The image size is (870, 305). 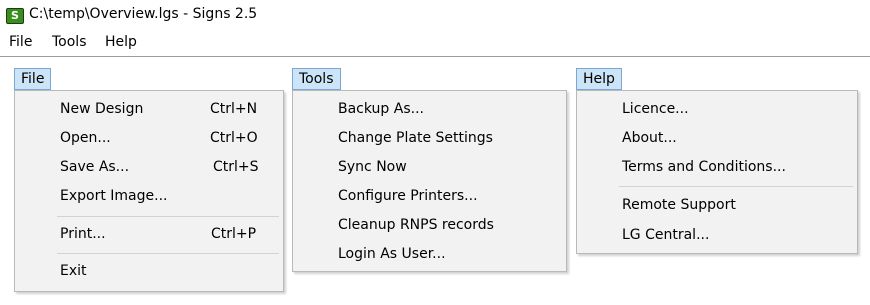 I want to click on menubar-divider, so click(x=435, y=56).